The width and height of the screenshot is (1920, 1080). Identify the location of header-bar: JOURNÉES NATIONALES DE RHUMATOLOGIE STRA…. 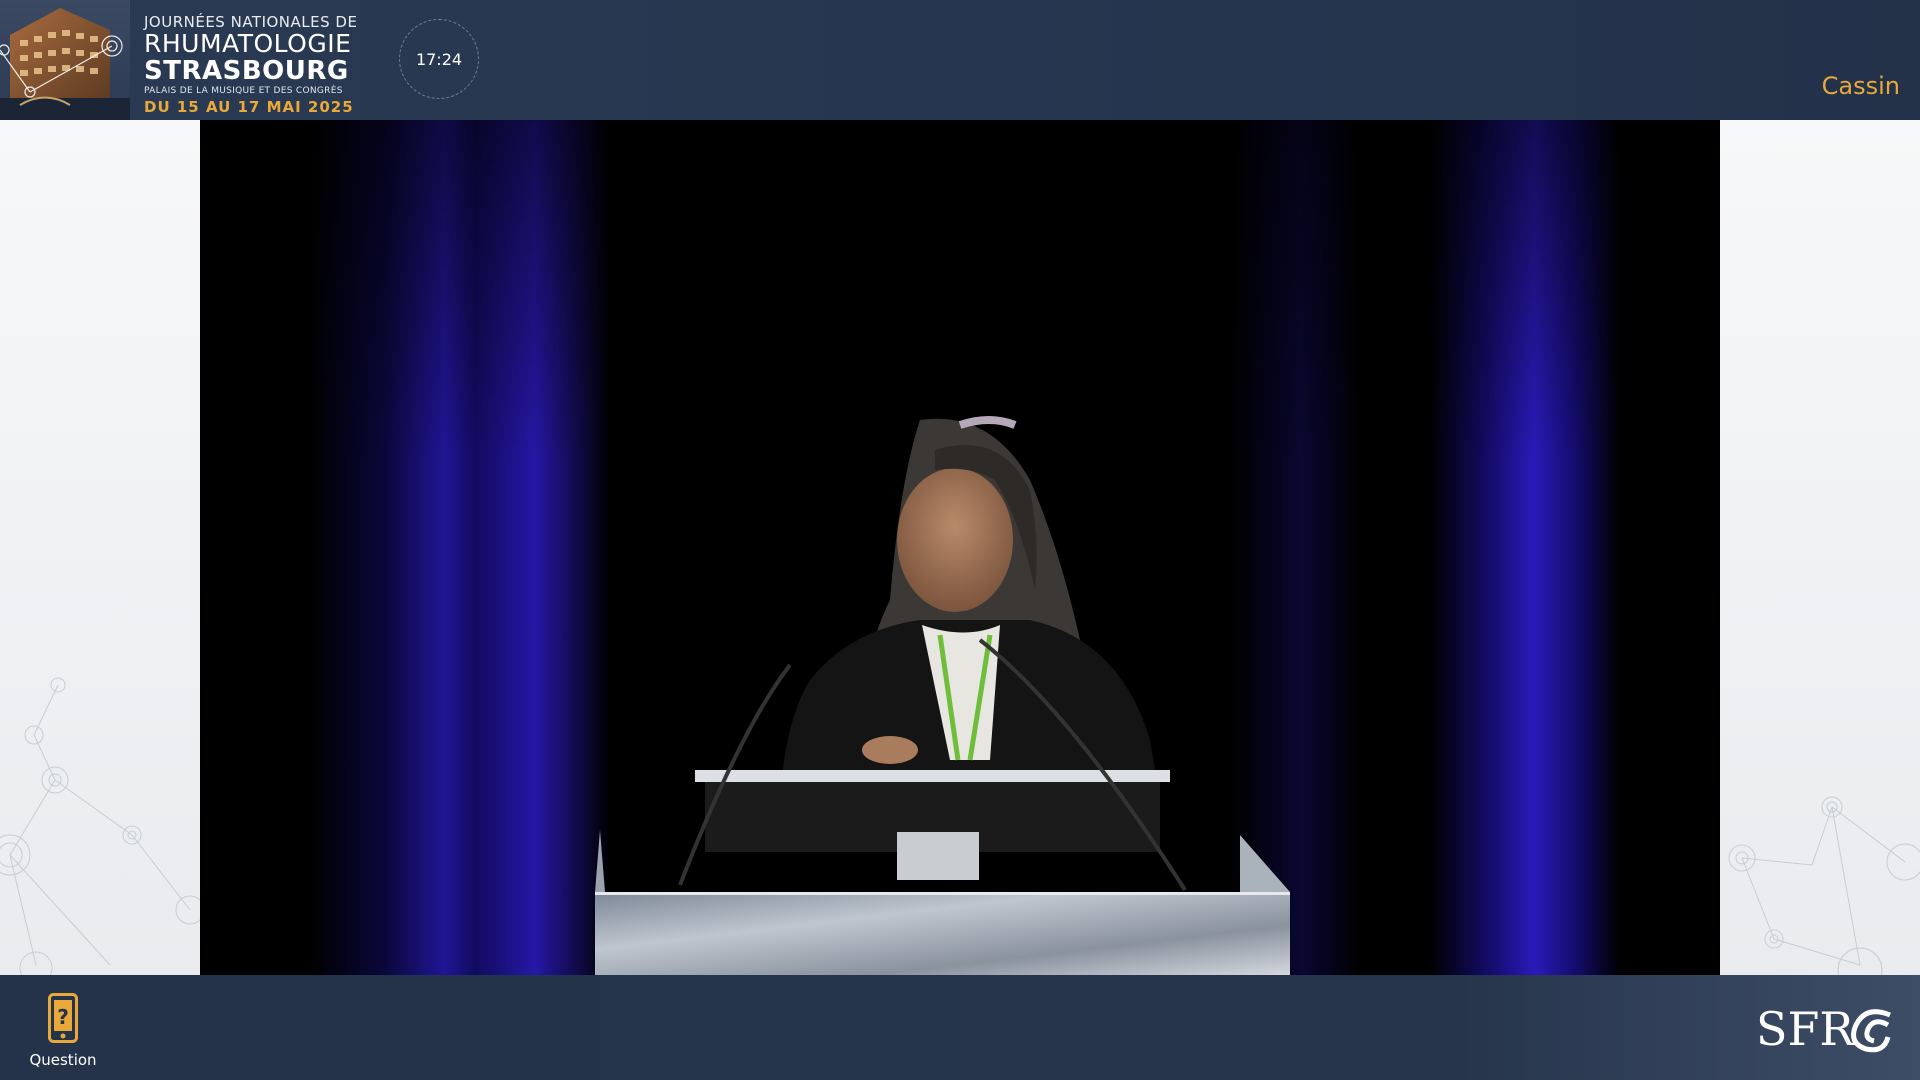
(960, 60).